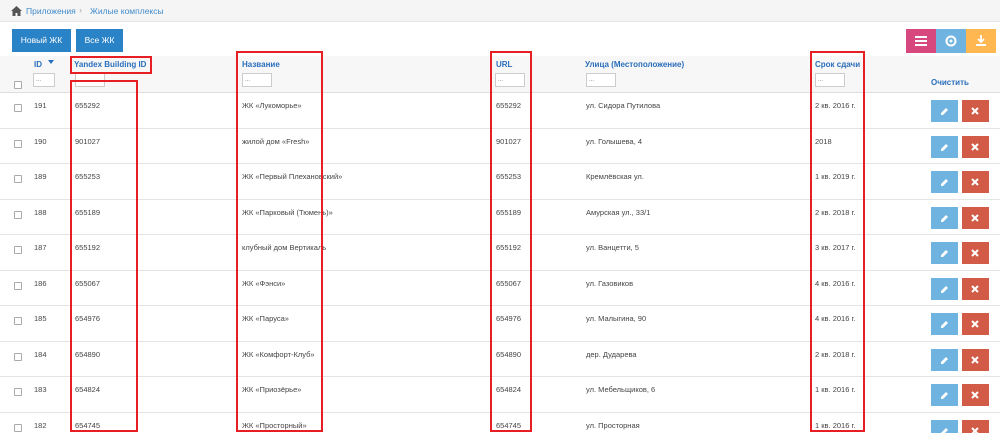 The width and height of the screenshot is (1000, 433). What do you see at coordinates (38, 64) in the screenshot?
I see `column-header-id: ID` at bounding box center [38, 64].